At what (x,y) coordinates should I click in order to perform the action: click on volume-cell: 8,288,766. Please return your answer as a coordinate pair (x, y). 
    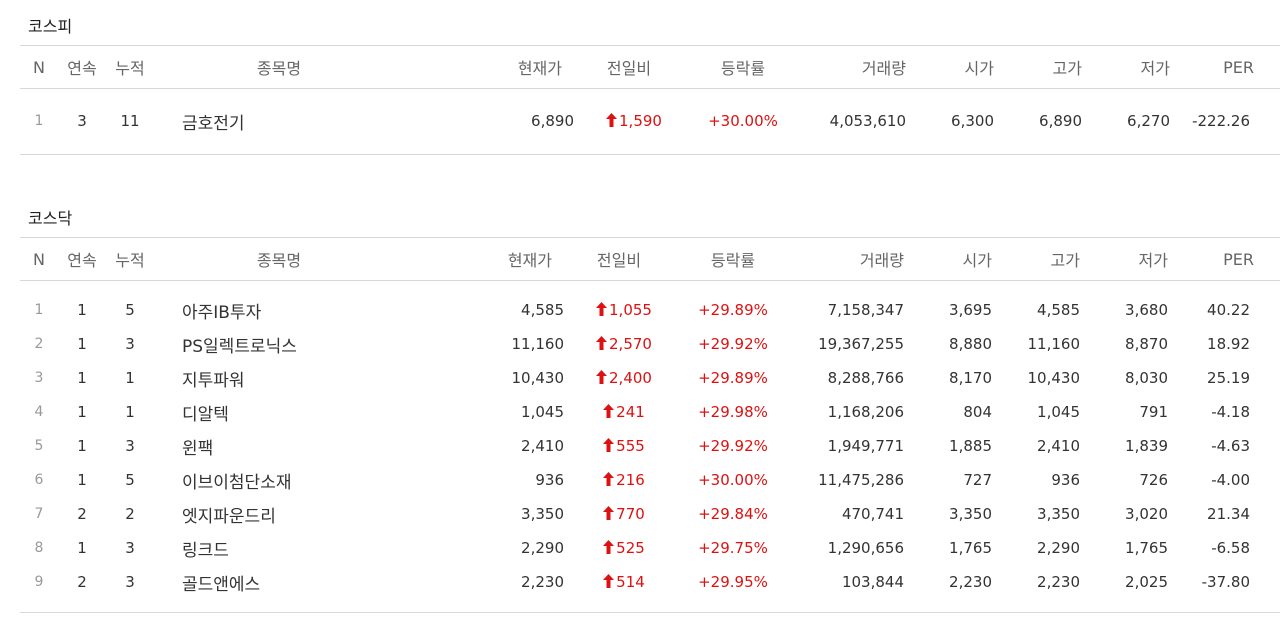
    Looking at the image, I should click on (865, 378).